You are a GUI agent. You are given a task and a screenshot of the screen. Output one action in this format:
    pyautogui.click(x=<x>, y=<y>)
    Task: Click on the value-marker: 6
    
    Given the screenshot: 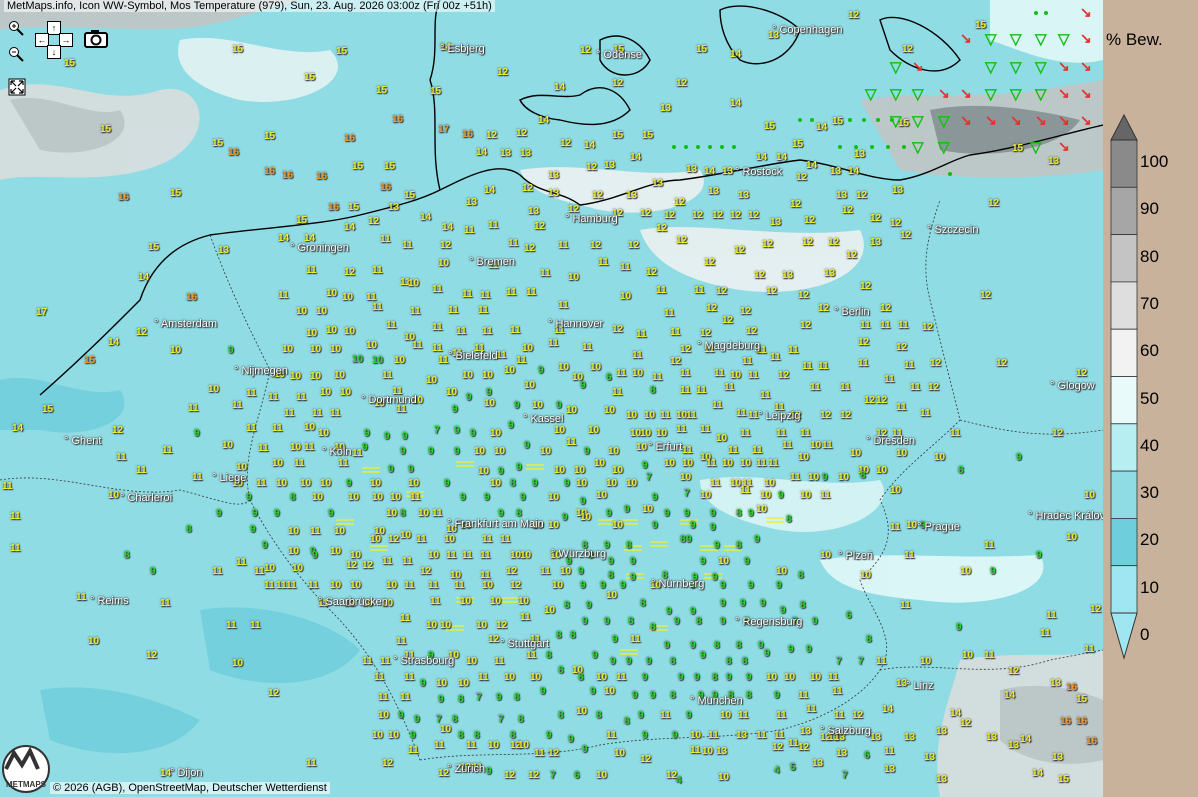 What is the action you would take?
    pyautogui.click(x=867, y=755)
    